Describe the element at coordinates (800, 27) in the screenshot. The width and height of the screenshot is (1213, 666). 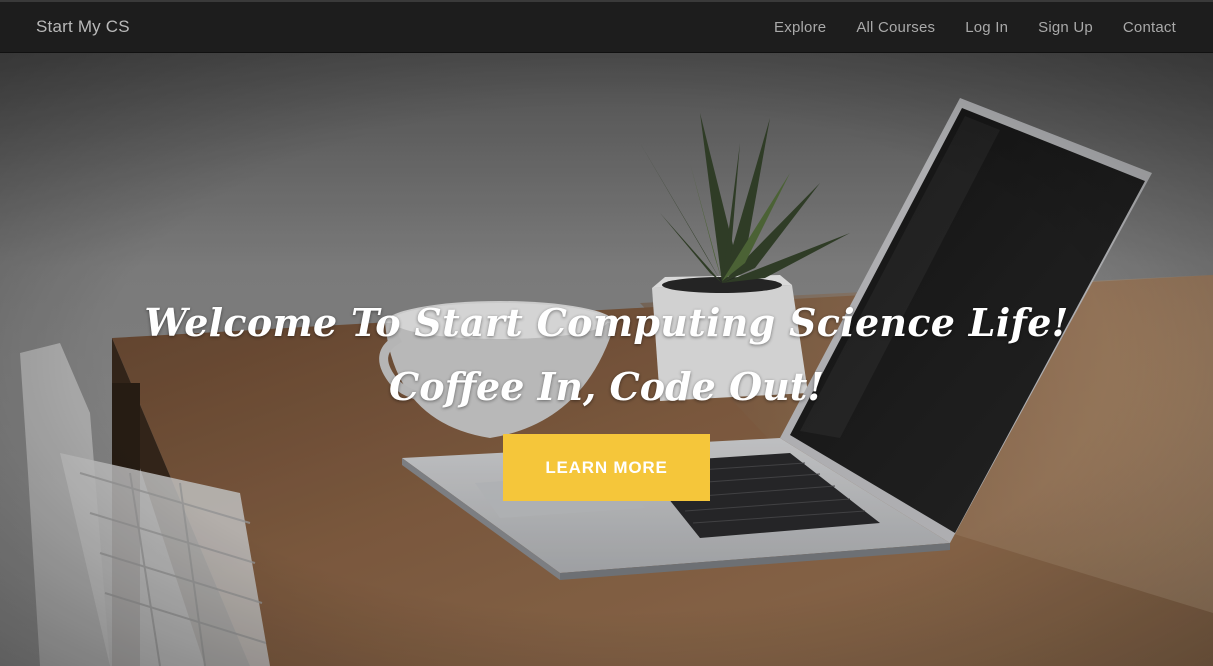
I see `nav-link-explore: Explore` at that location.